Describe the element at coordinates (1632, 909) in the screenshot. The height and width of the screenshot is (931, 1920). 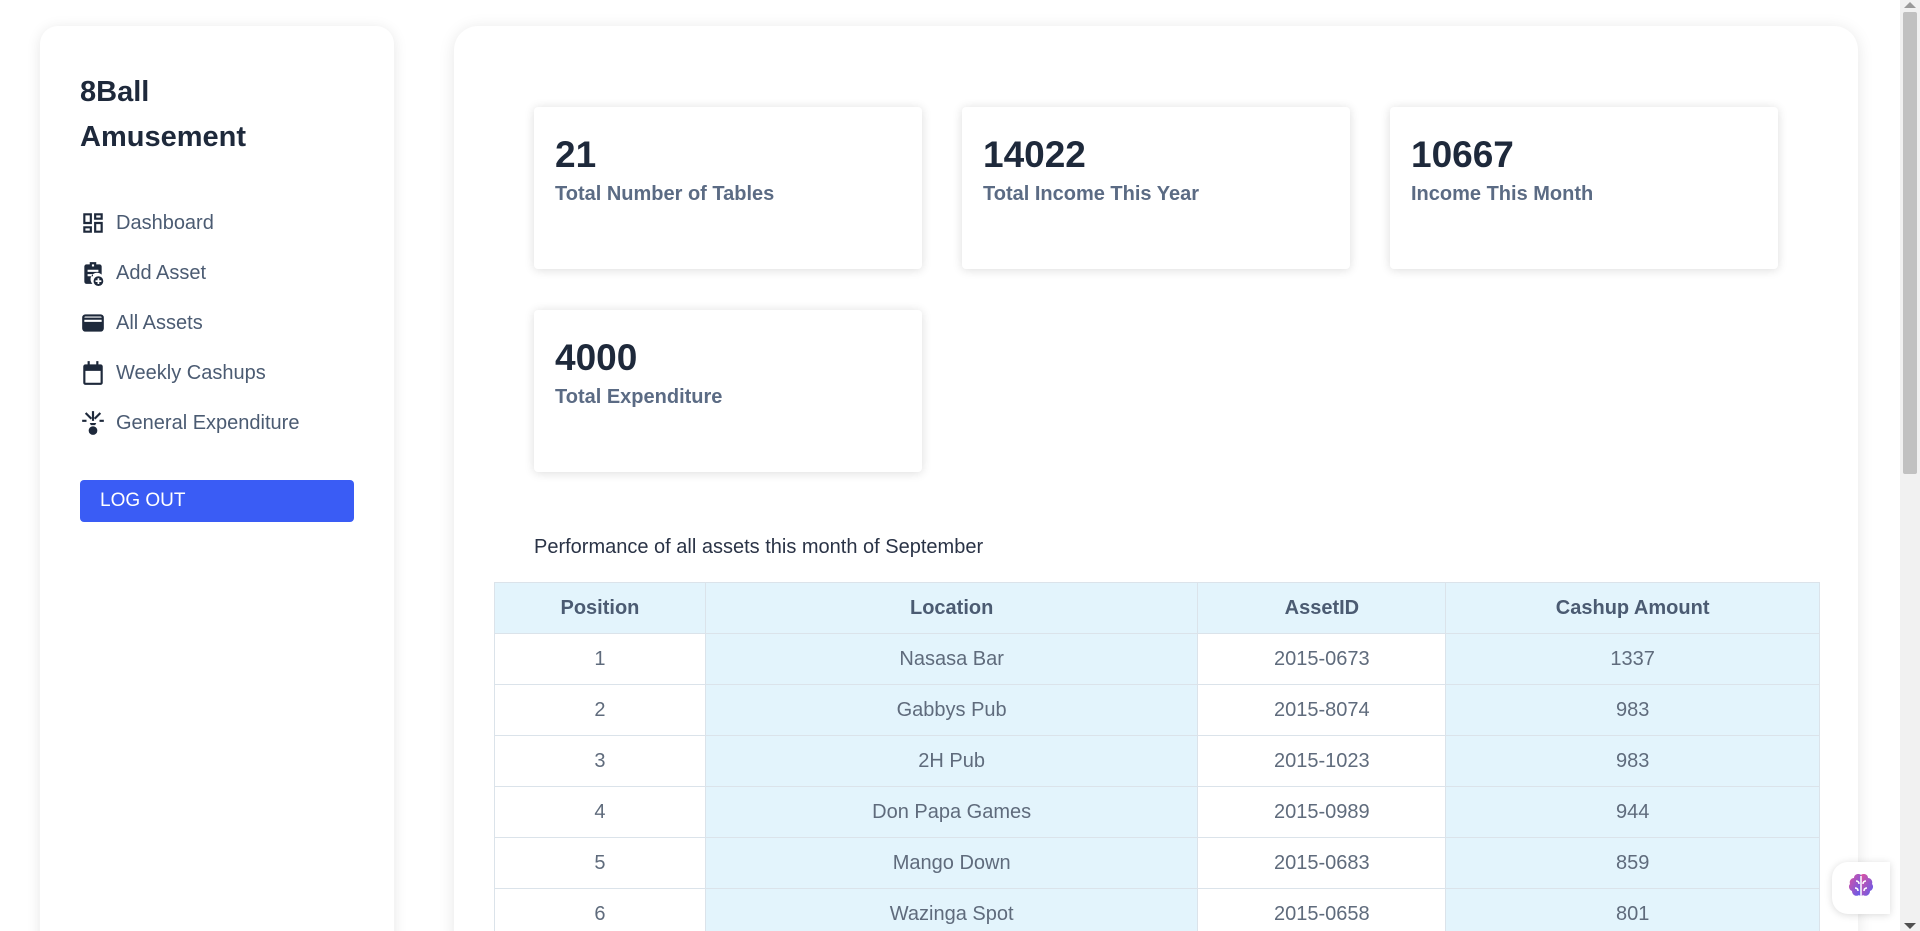
I see `cell-cashup-amount: 801` at that location.